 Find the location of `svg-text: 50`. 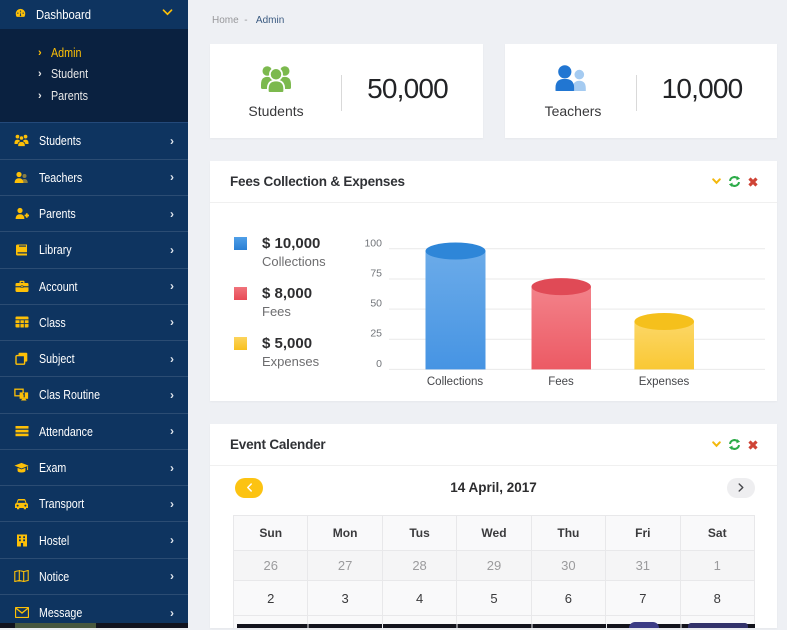

svg-text: 50 is located at coordinates (376, 304).